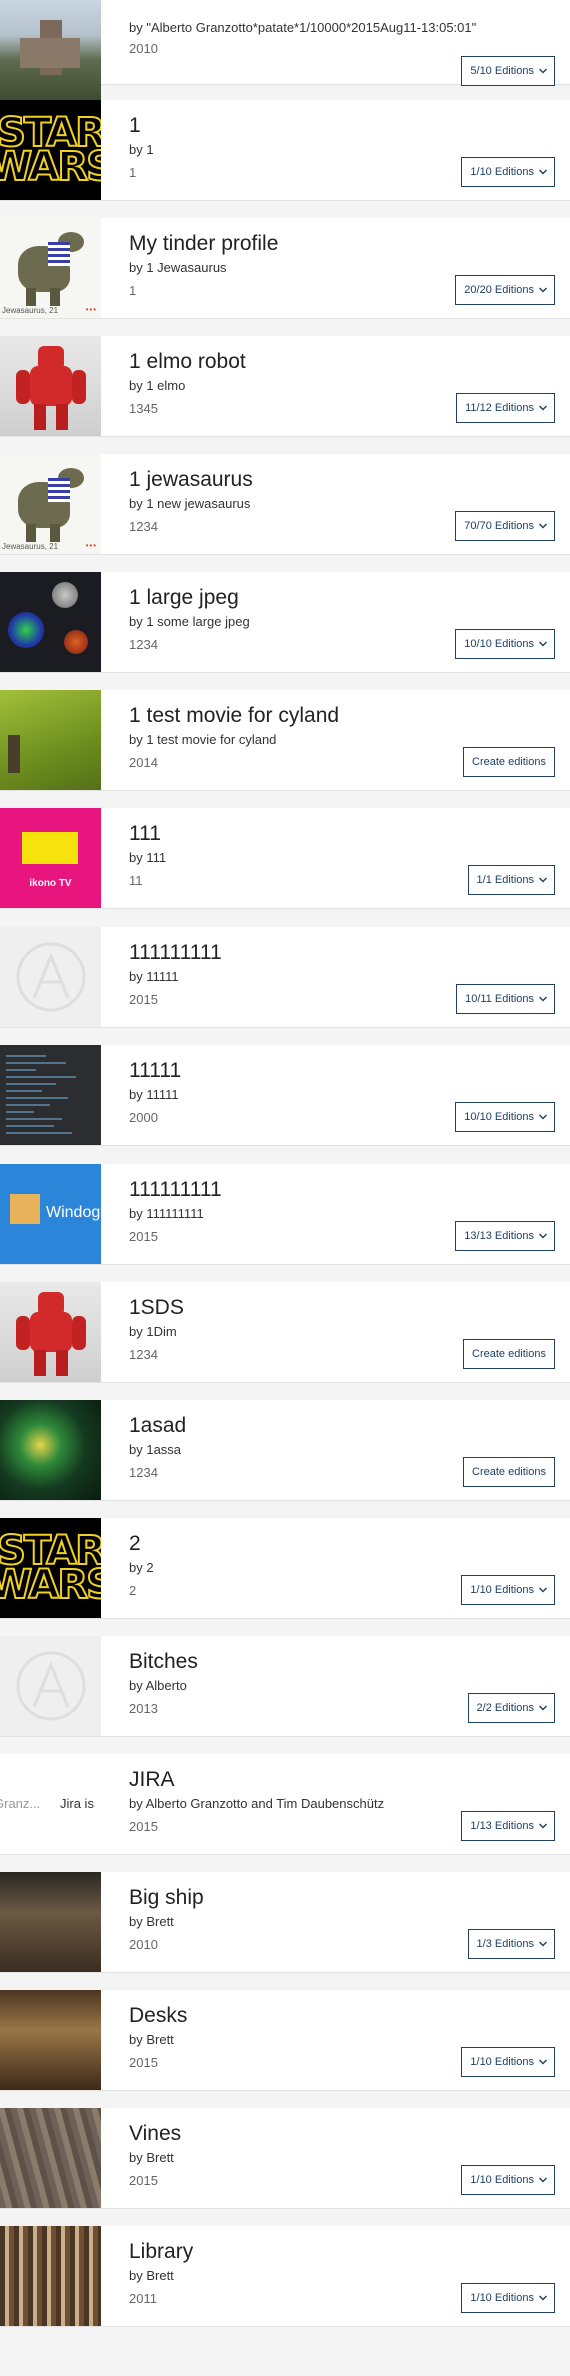  I want to click on editions-button: 10/11 Editions, so click(505, 999).